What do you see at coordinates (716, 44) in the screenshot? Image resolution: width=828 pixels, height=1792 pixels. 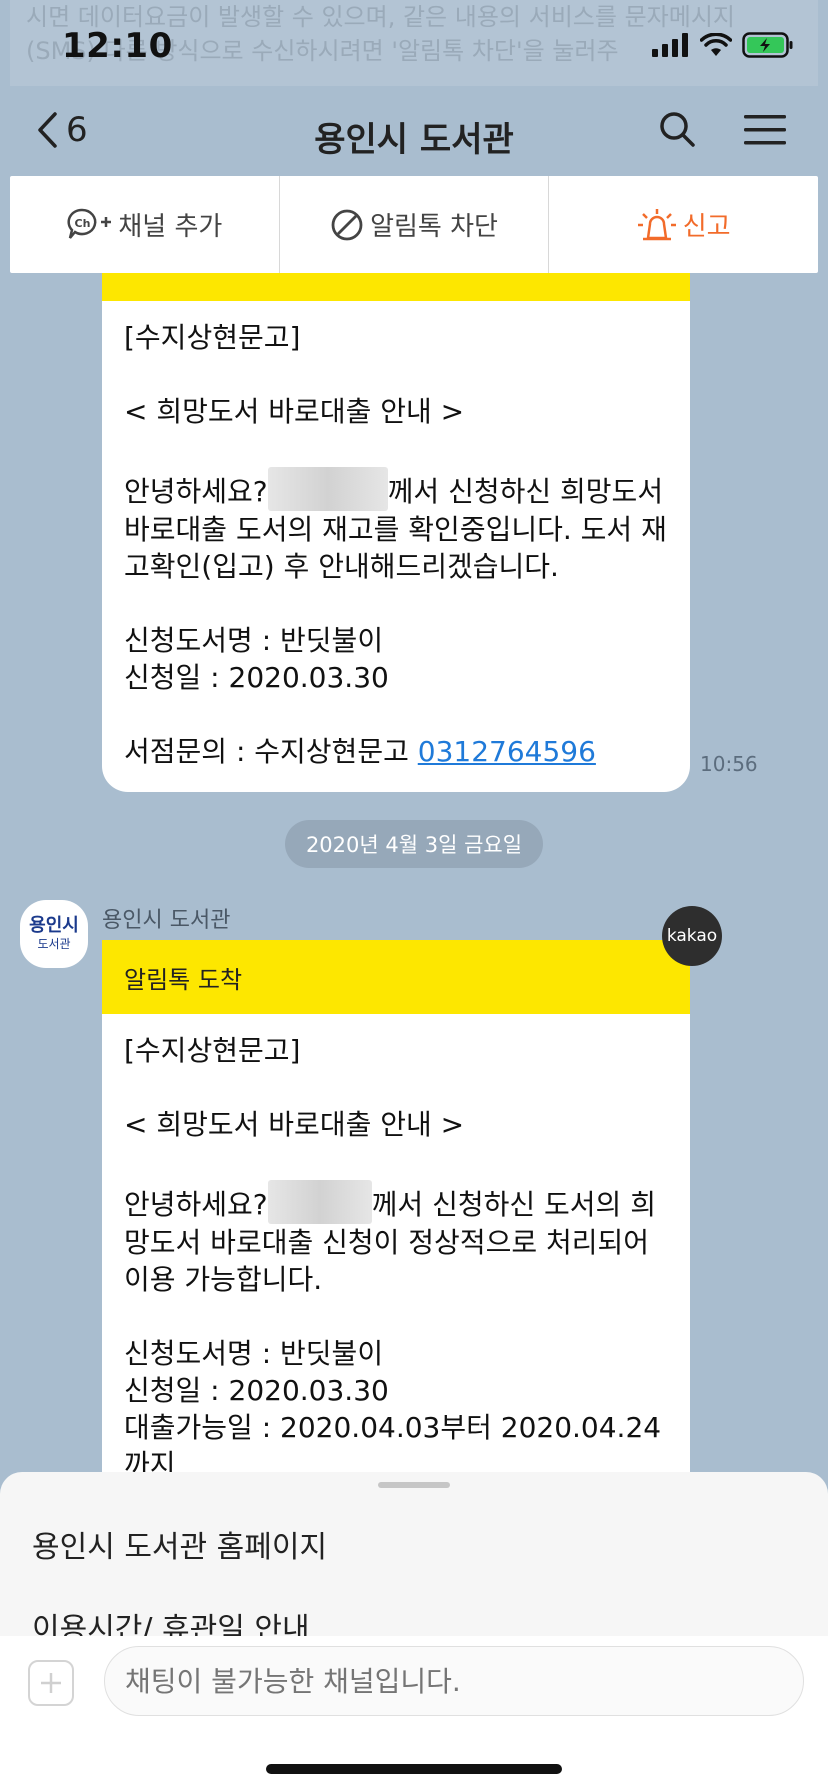 I see `wifi-icon` at bounding box center [716, 44].